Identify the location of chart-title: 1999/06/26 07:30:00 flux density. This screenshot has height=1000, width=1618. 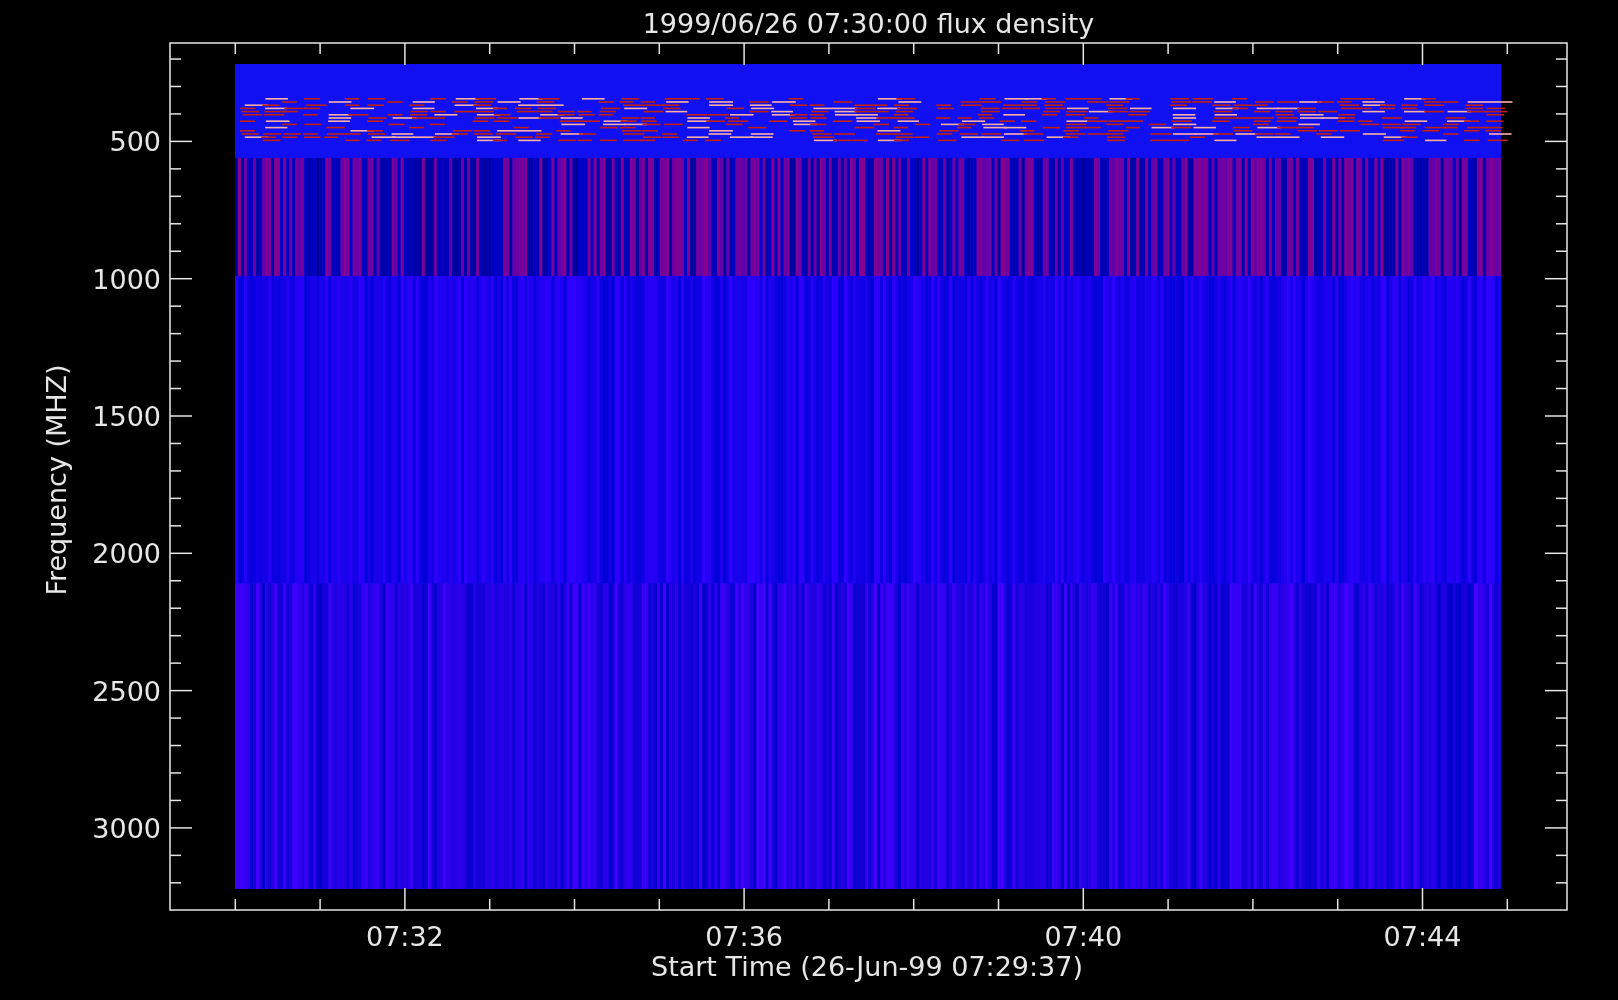
(868, 23).